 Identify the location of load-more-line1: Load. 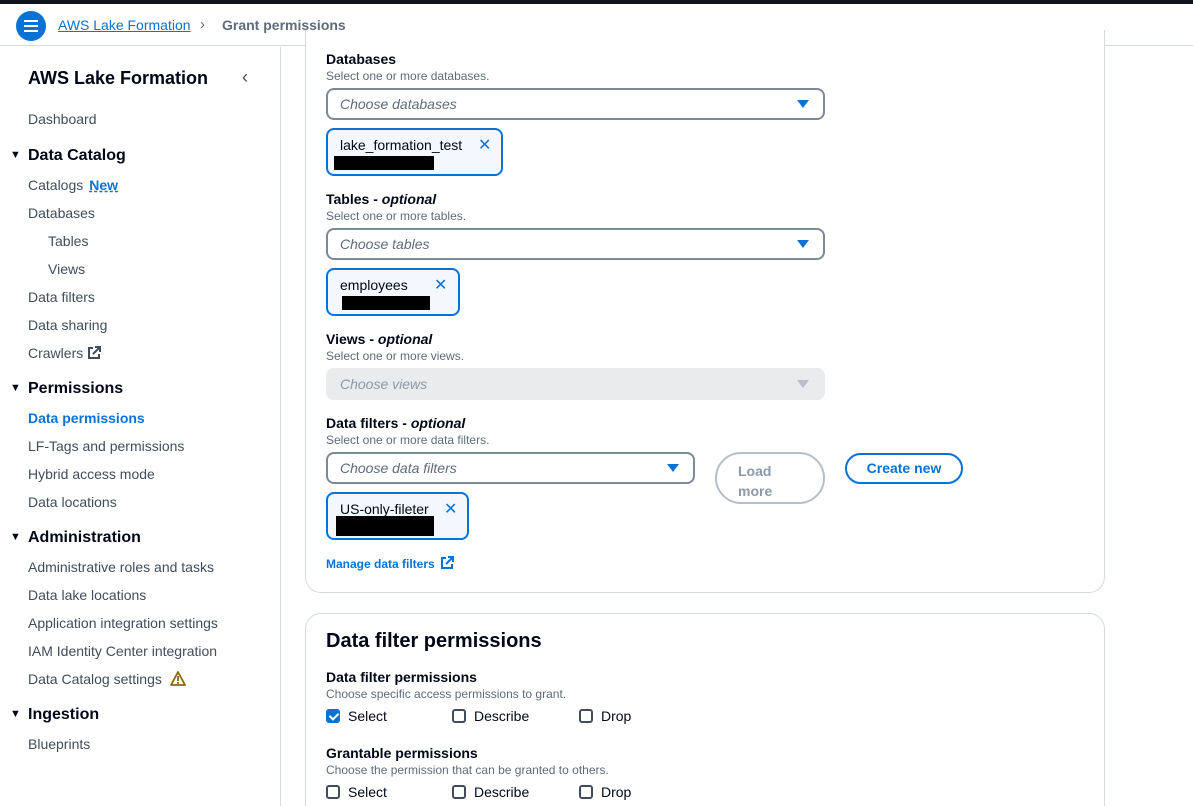
(755, 471).